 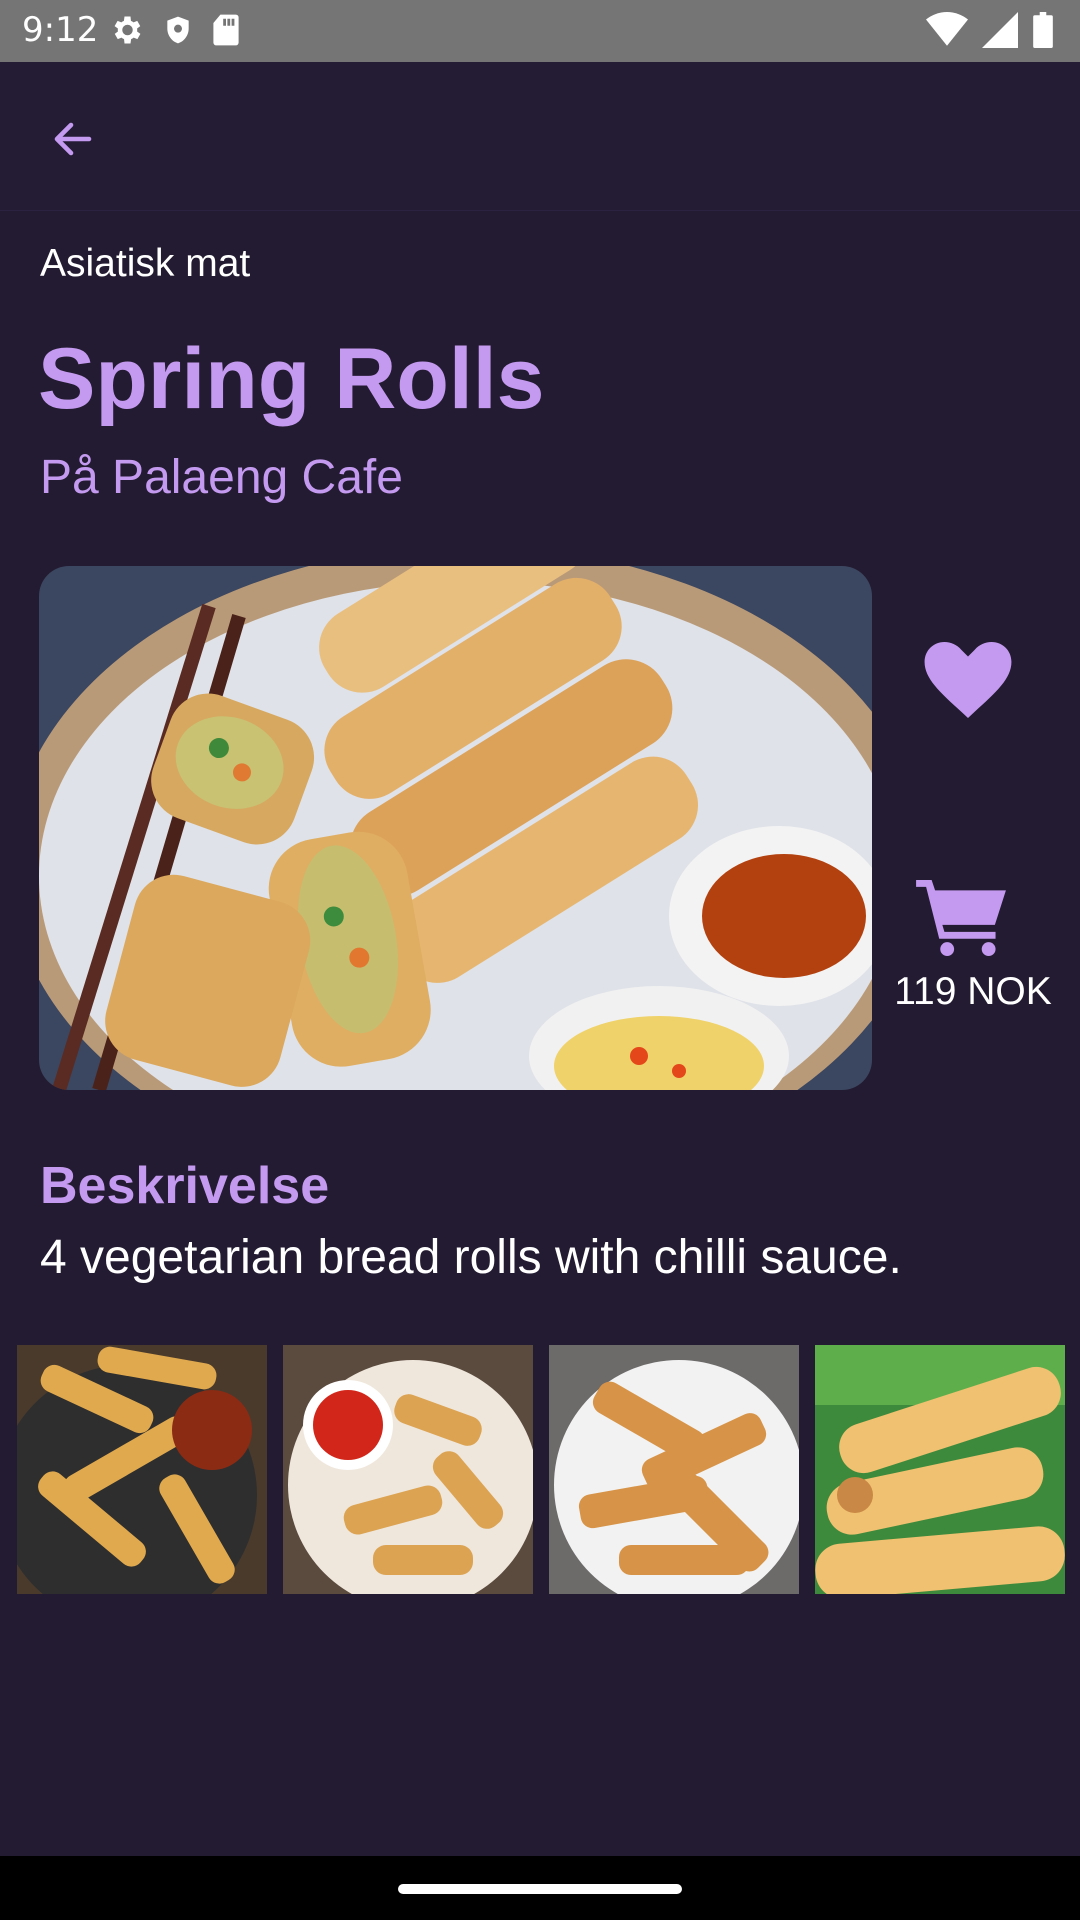 I want to click on signal-icon, so click(x=1000, y=30).